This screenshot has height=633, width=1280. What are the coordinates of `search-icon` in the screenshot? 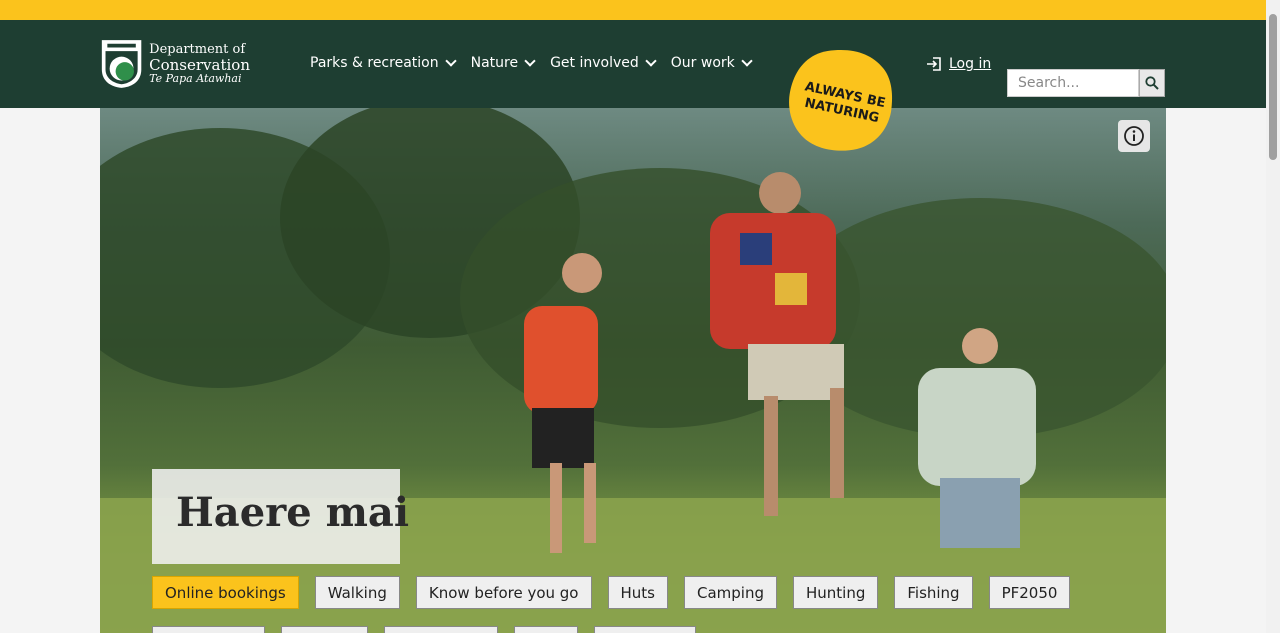 It's located at (1152, 83).